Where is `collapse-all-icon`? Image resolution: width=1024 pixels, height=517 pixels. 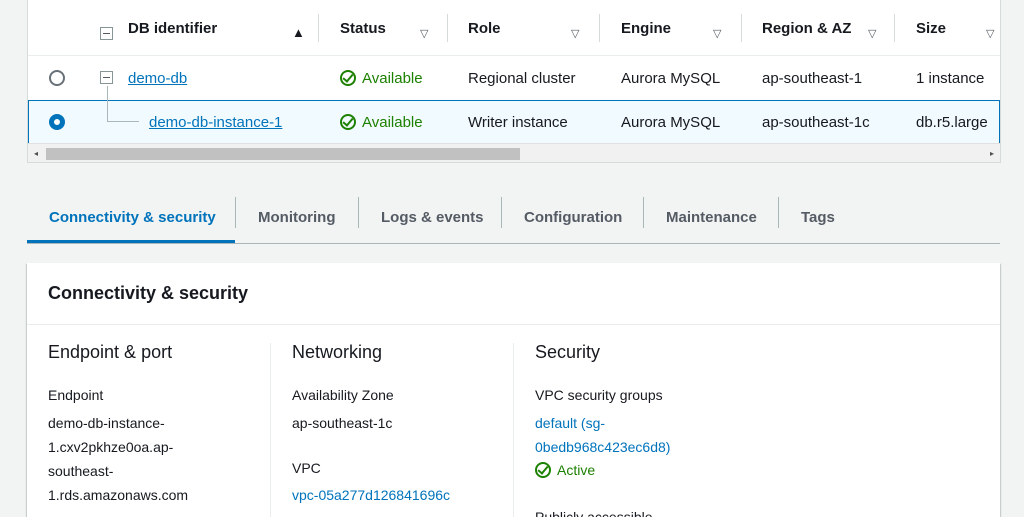 collapse-all-icon is located at coordinates (106, 33).